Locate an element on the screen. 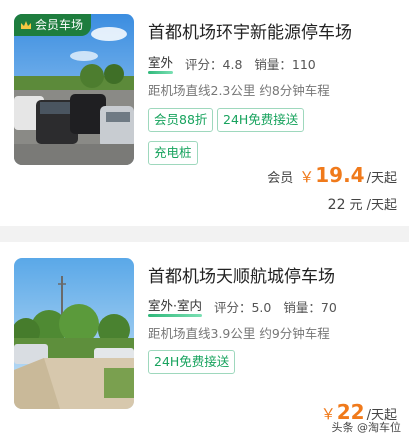 The image size is (409, 441). currency-symbol: ￥ is located at coordinates (307, 177).